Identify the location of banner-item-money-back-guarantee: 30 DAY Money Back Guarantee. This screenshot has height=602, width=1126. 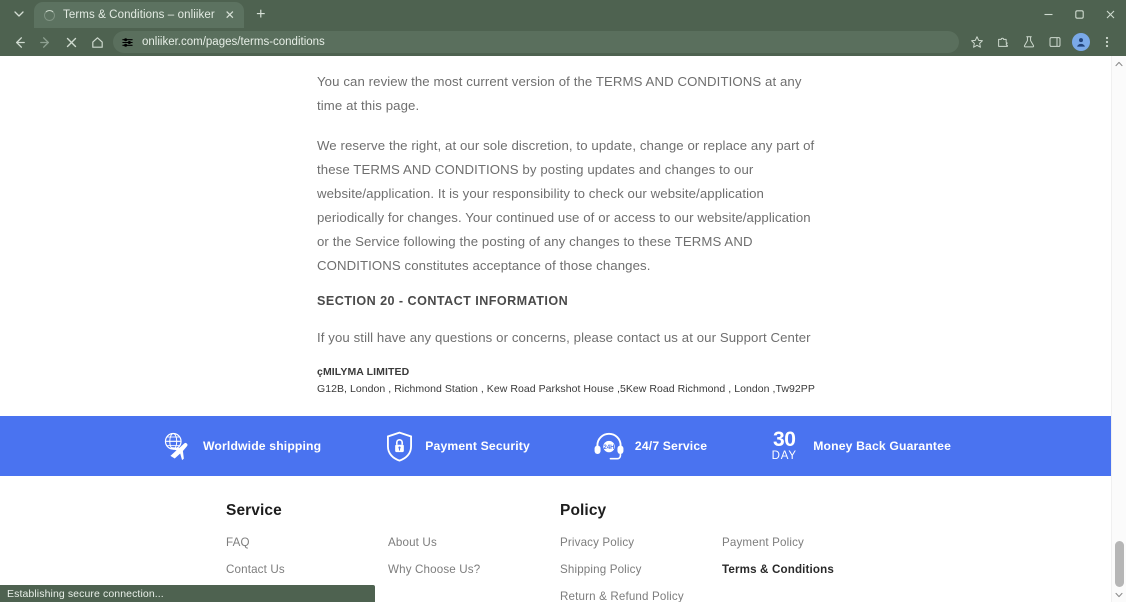
(857, 446).